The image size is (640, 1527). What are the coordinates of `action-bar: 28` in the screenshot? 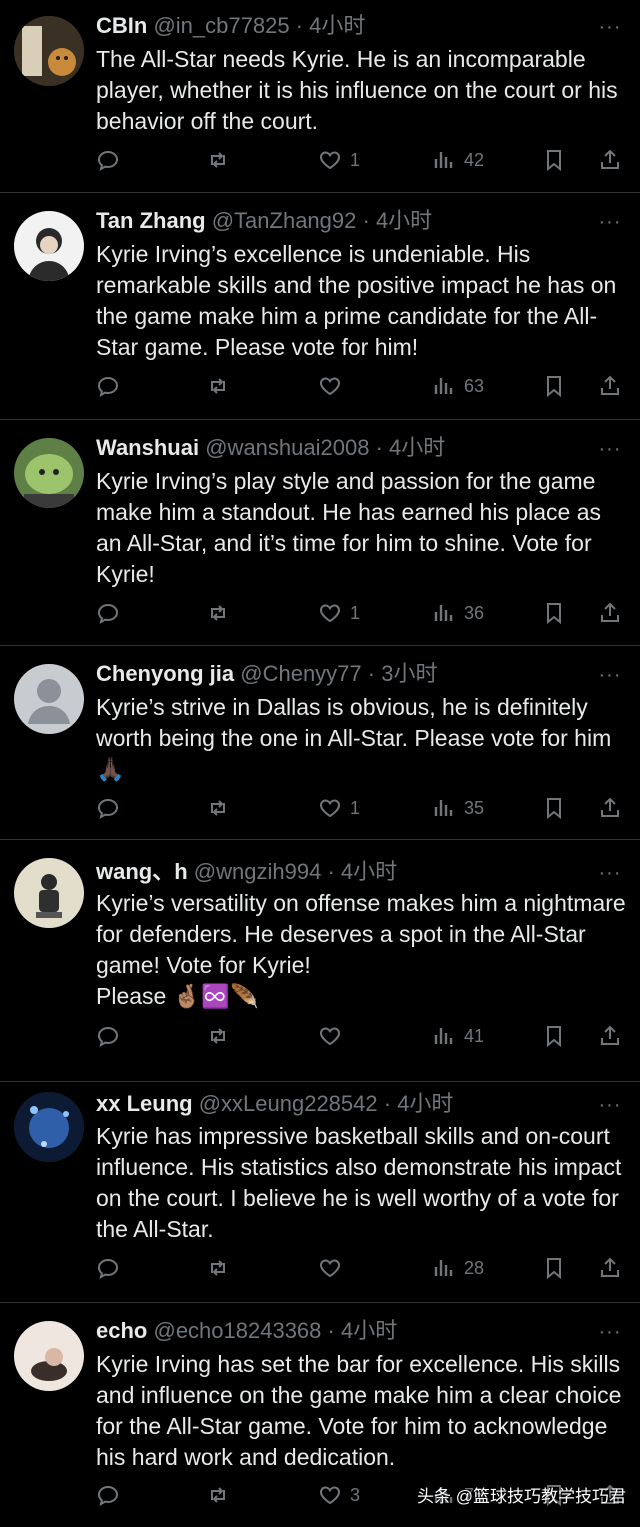 It's located at (363, 1268).